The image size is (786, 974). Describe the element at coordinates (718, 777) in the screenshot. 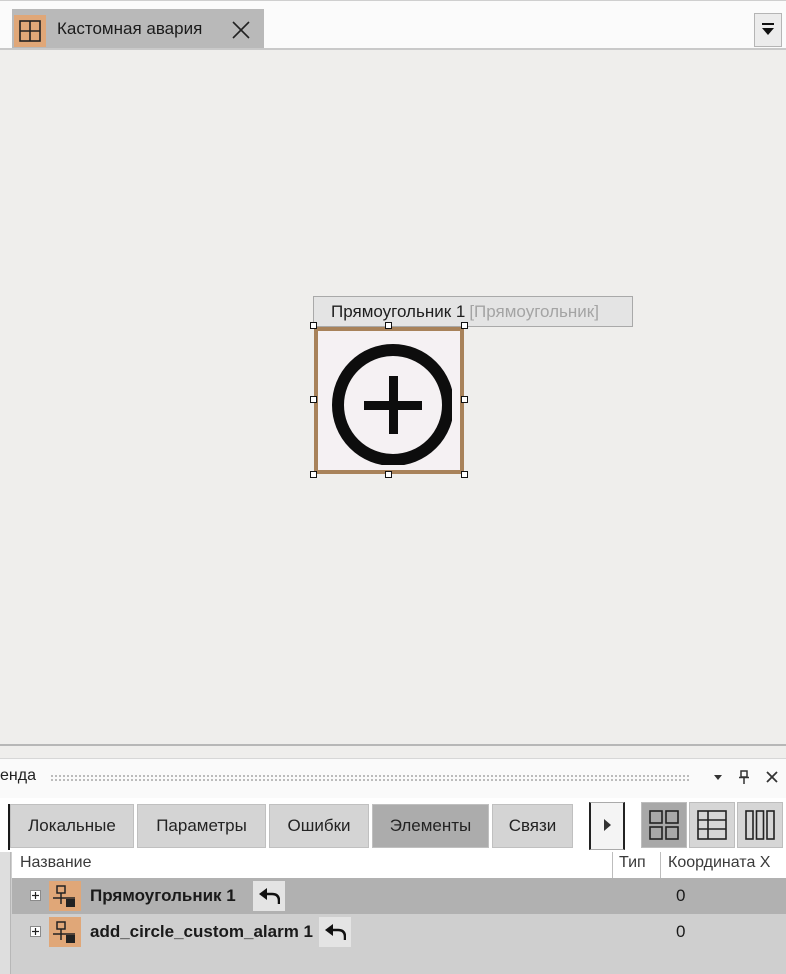

I see `chevron-down-icon` at that location.